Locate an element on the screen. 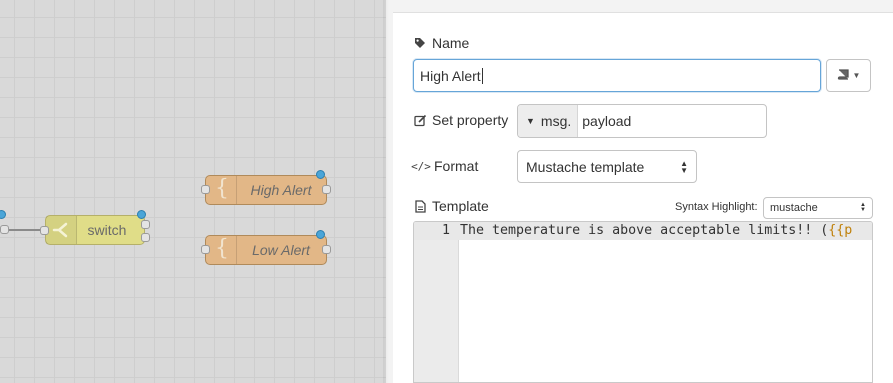 Image resolution: width=893 pixels, height=383 pixels. book-icon is located at coordinates (843, 75).